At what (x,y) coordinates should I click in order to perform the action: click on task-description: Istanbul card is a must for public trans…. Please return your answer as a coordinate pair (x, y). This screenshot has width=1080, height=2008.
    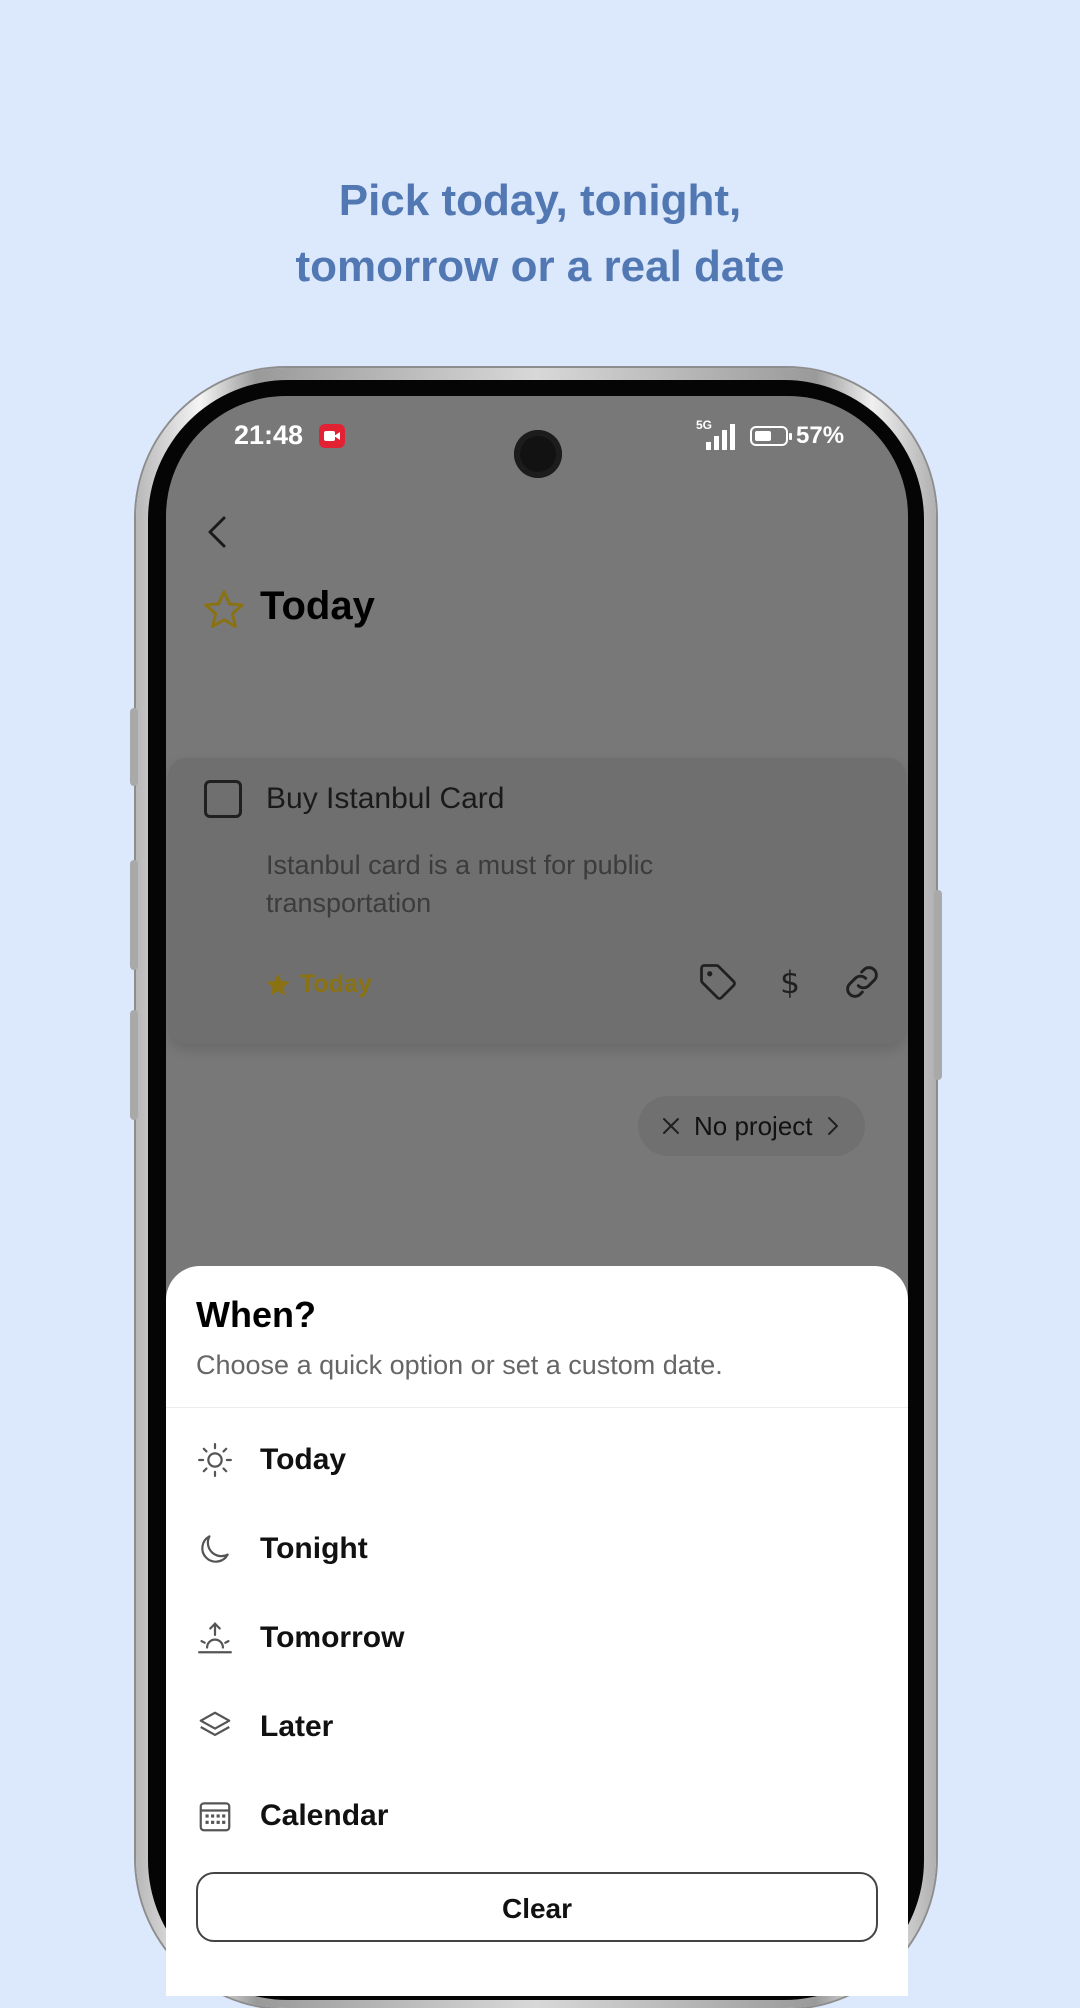
    Looking at the image, I should click on (506, 884).